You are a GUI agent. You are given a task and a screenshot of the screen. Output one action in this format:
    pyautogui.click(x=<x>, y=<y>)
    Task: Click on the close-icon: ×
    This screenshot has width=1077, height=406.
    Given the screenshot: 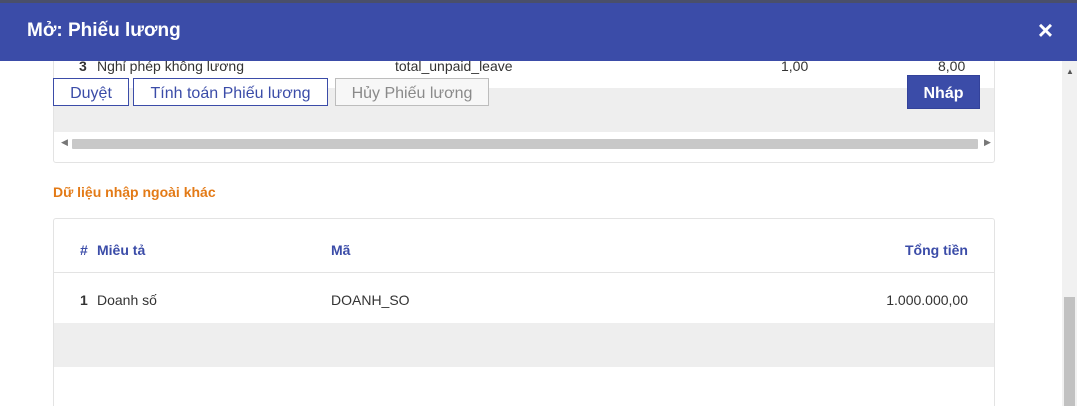 What is the action you would take?
    pyautogui.click(x=1045, y=30)
    